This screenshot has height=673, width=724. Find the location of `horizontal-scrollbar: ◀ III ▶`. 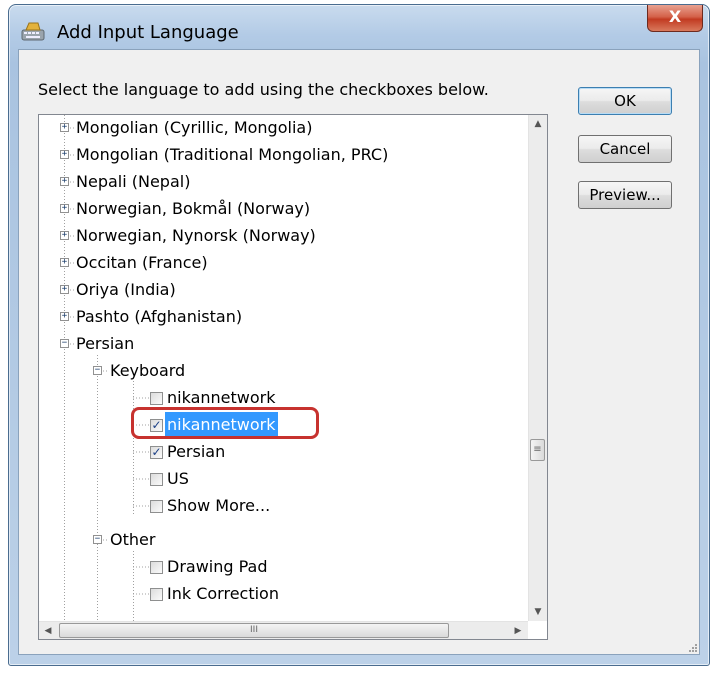

horizontal-scrollbar: ◀ III ▶ is located at coordinates (283, 630).